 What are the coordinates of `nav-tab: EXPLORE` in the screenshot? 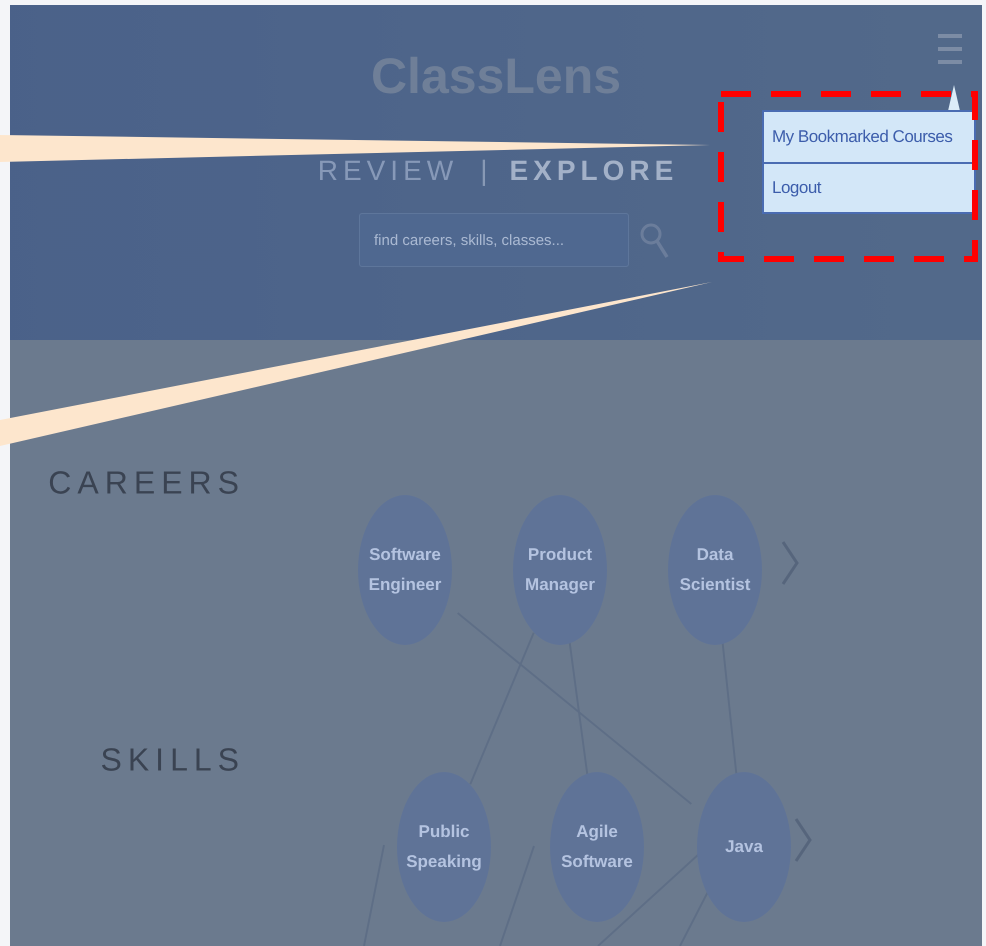 It's located at (593, 171).